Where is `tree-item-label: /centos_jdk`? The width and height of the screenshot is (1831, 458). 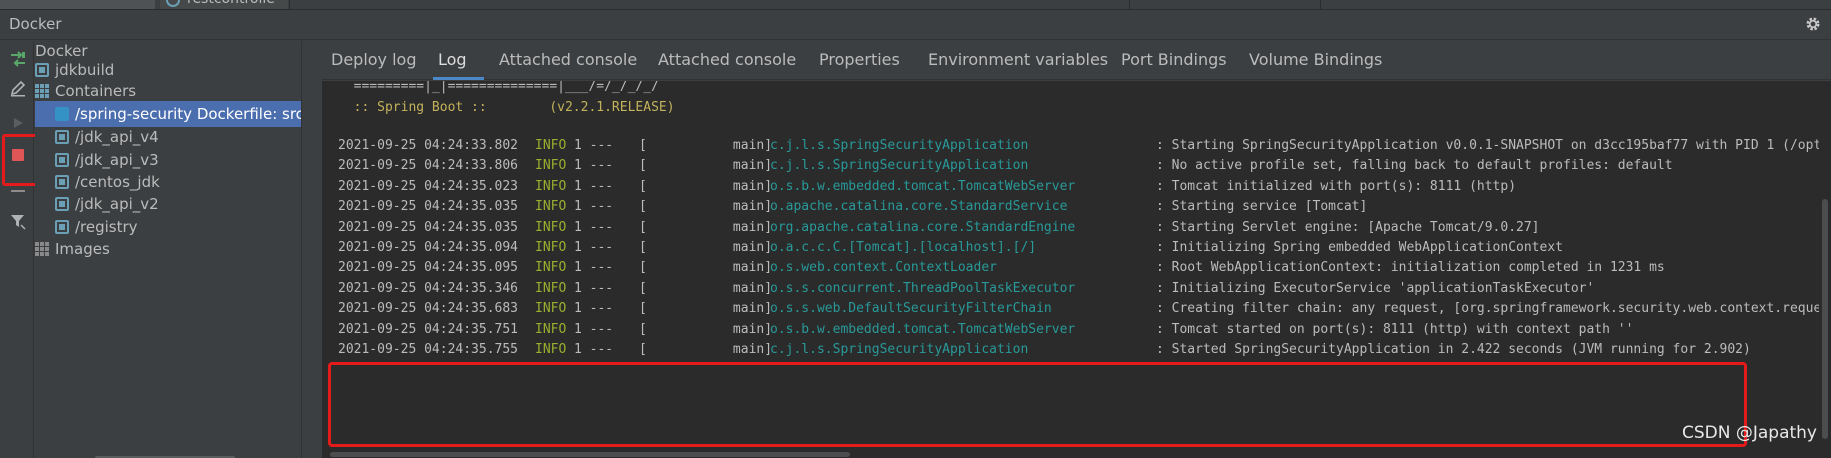
tree-item-label: /centos_jdk is located at coordinates (117, 182).